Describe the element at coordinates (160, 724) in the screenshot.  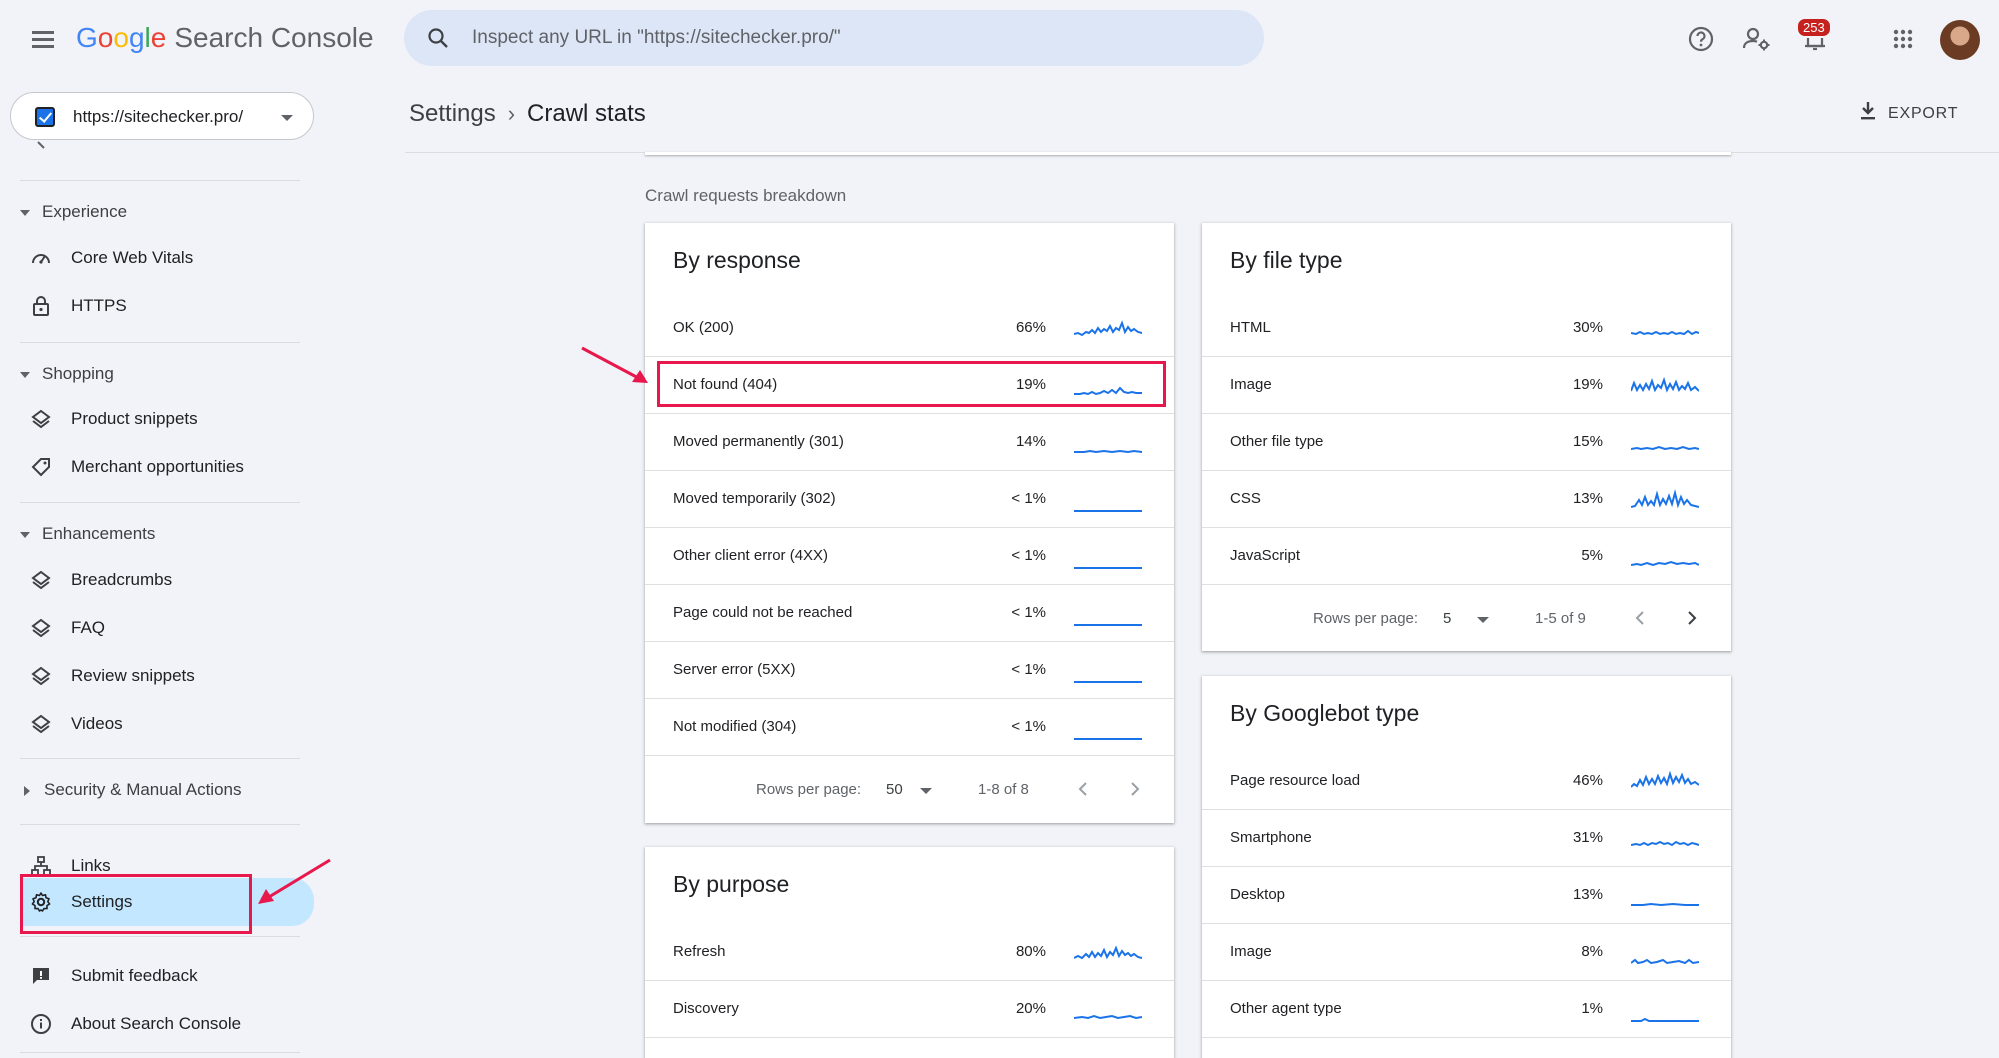
I see `sidebar-item-videos: Videos` at that location.